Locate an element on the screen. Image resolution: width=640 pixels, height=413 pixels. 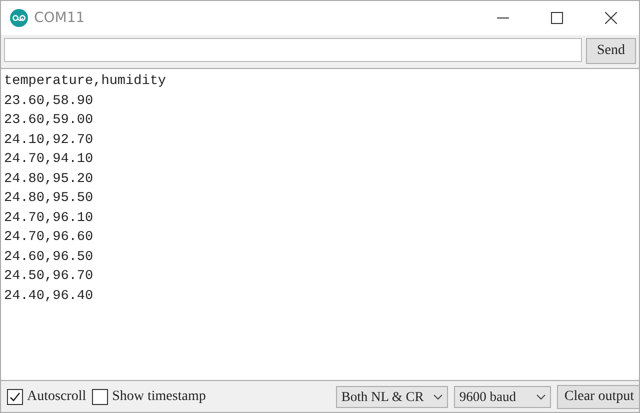
output-line: 24.10,92.70 is located at coordinates (49, 141).